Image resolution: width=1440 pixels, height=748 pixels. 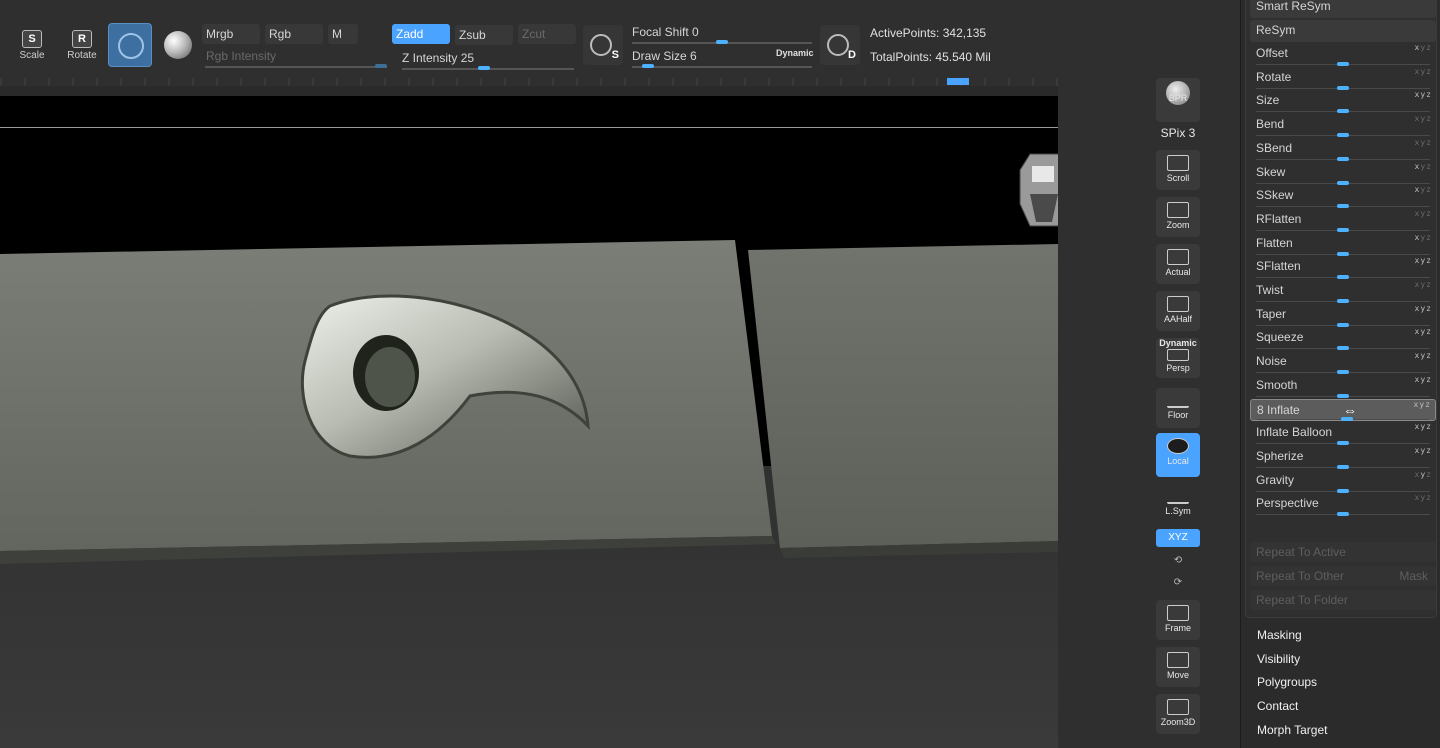 What do you see at coordinates (1178, 561) in the screenshot?
I see `rotate-y-icon: ⟲` at bounding box center [1178, 561].